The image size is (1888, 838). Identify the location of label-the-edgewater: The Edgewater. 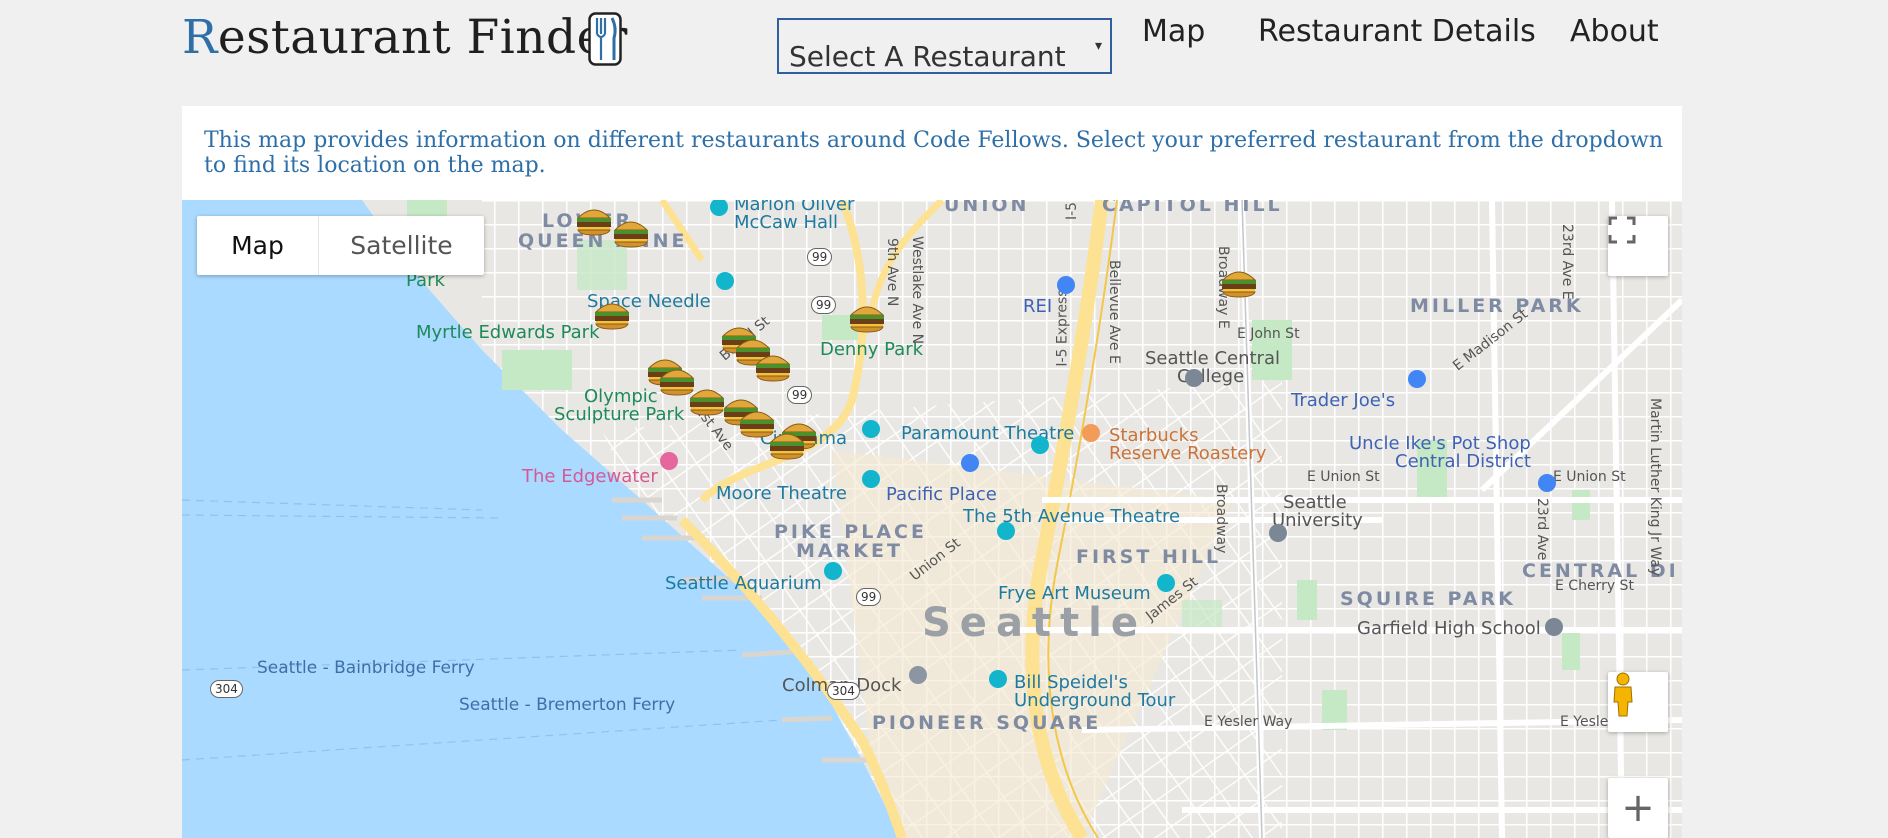
(590, 476).